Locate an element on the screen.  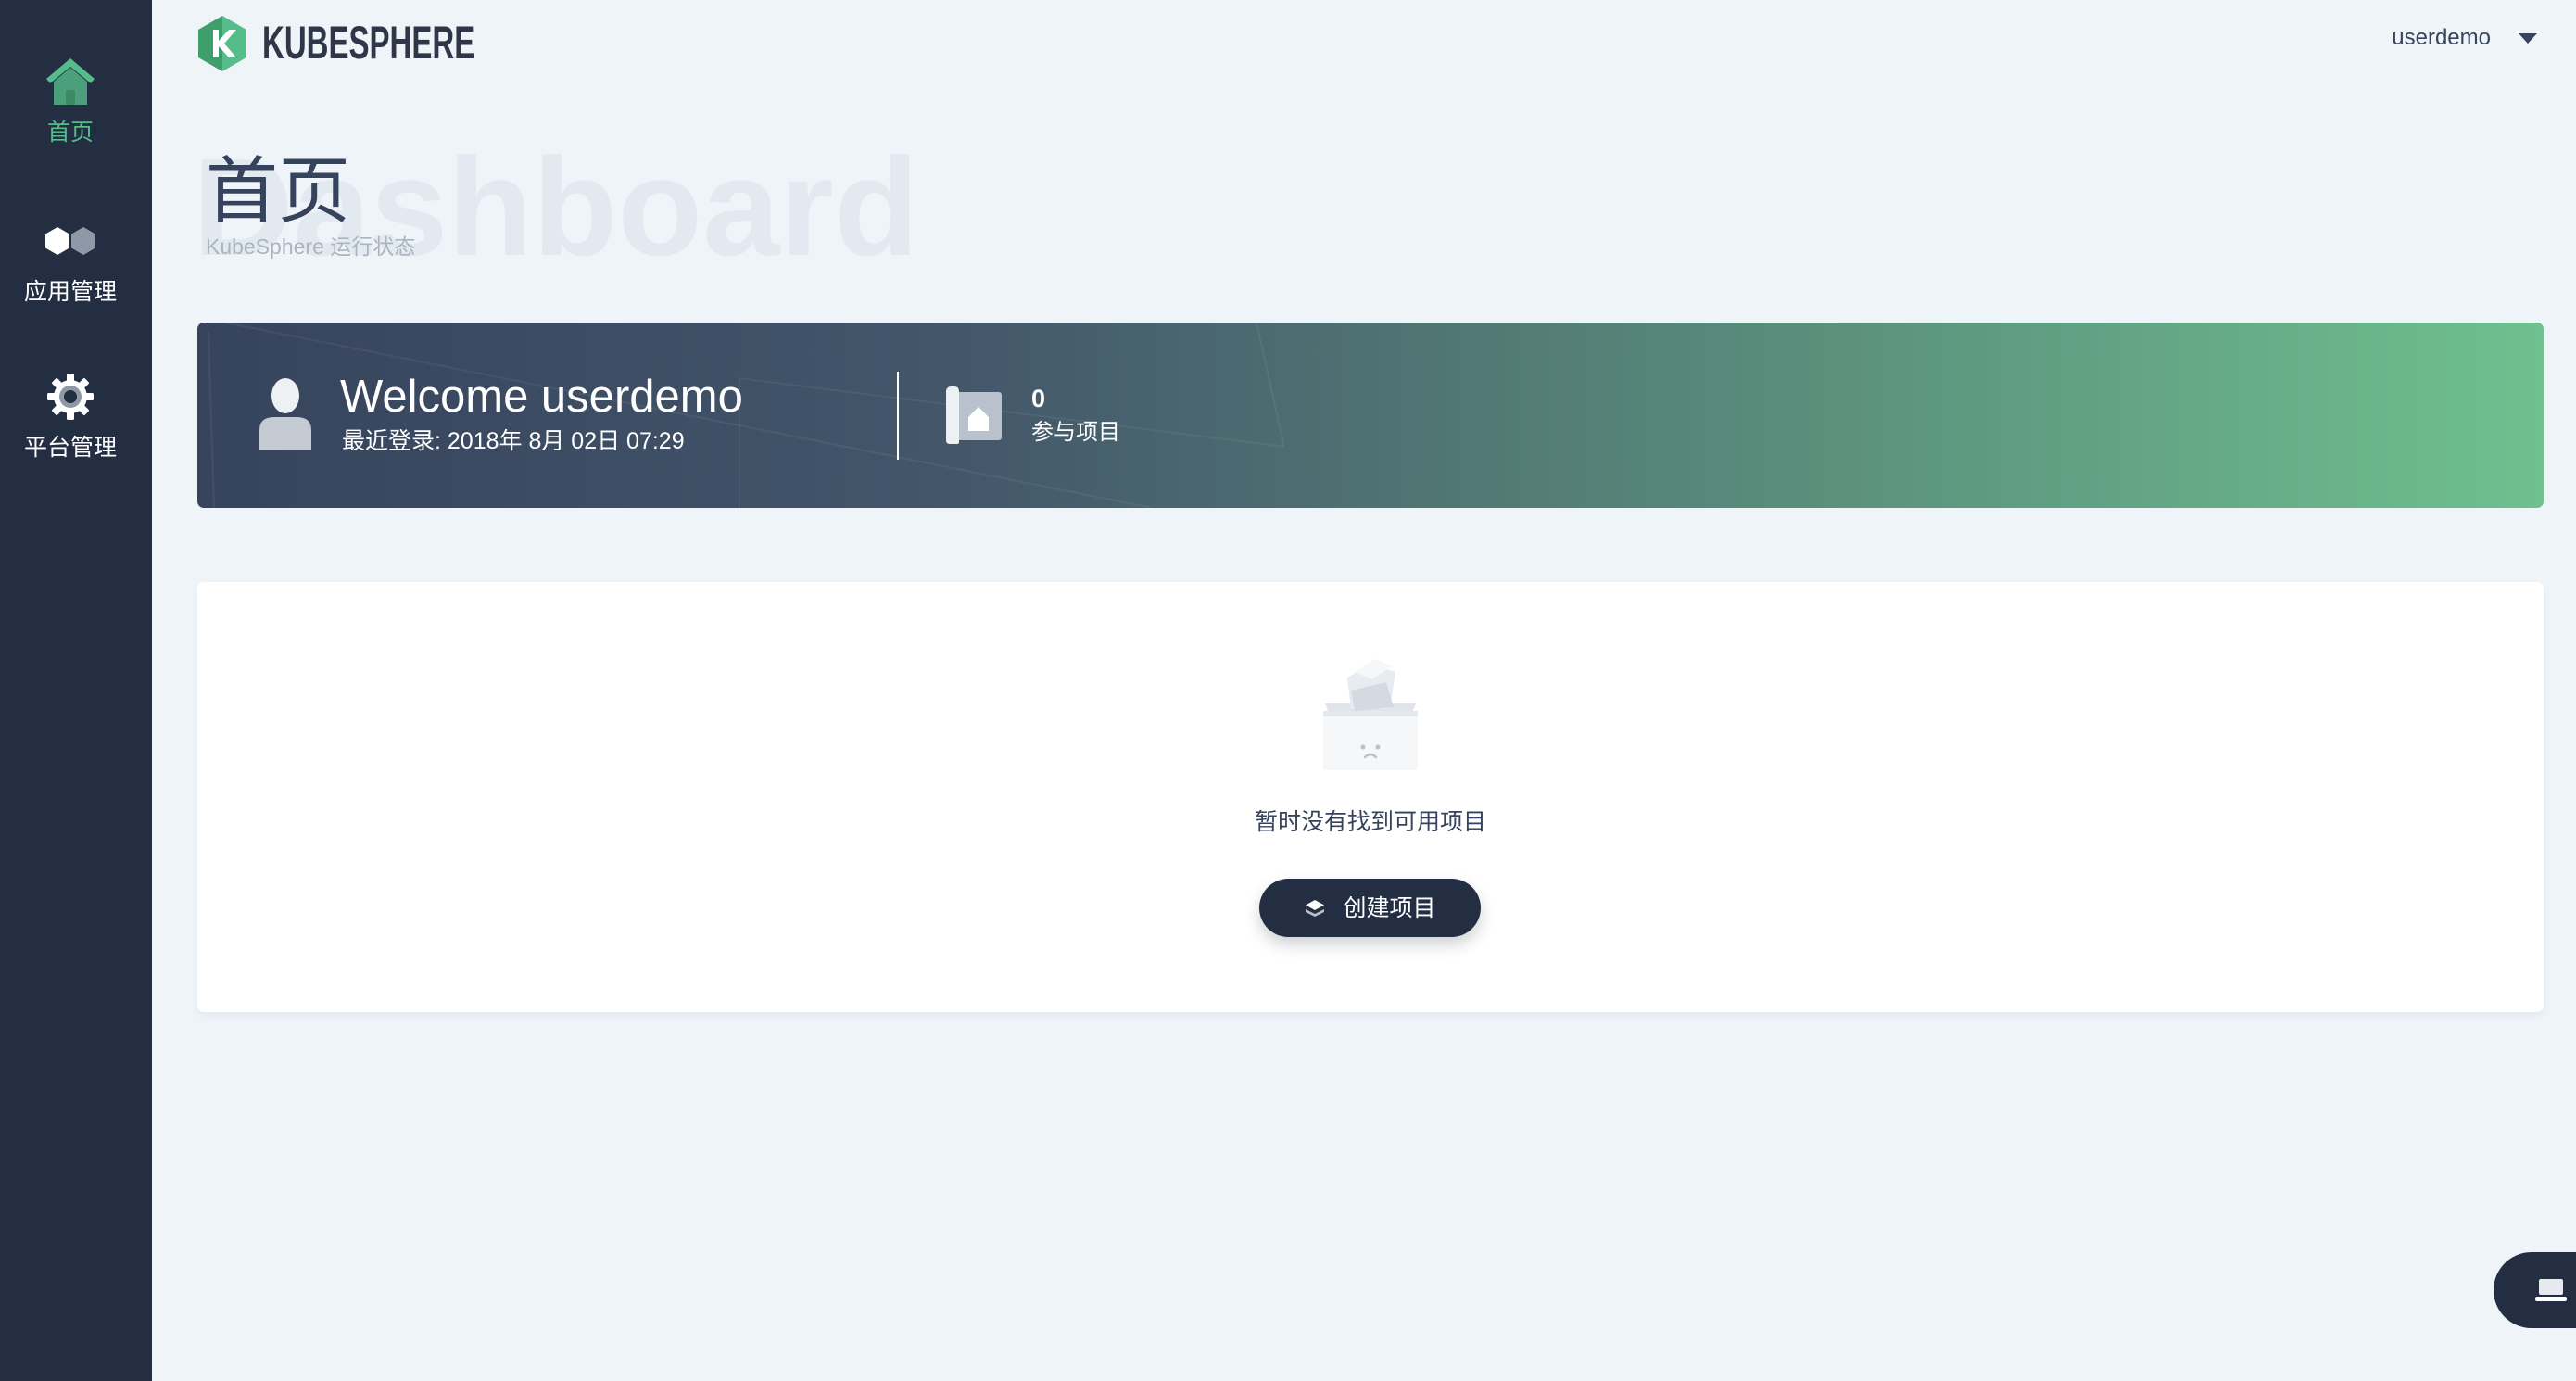
project-count-label: 参与项目 is located at coordinates (1075, 432).